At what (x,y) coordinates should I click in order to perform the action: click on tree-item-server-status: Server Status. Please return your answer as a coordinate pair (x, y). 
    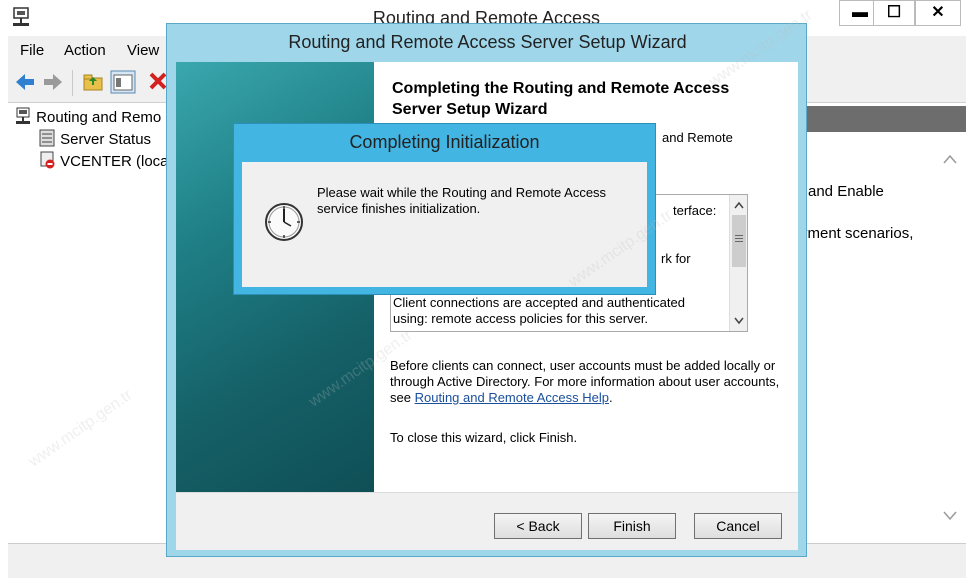
    Looking at the image, I should click on (94, 140).